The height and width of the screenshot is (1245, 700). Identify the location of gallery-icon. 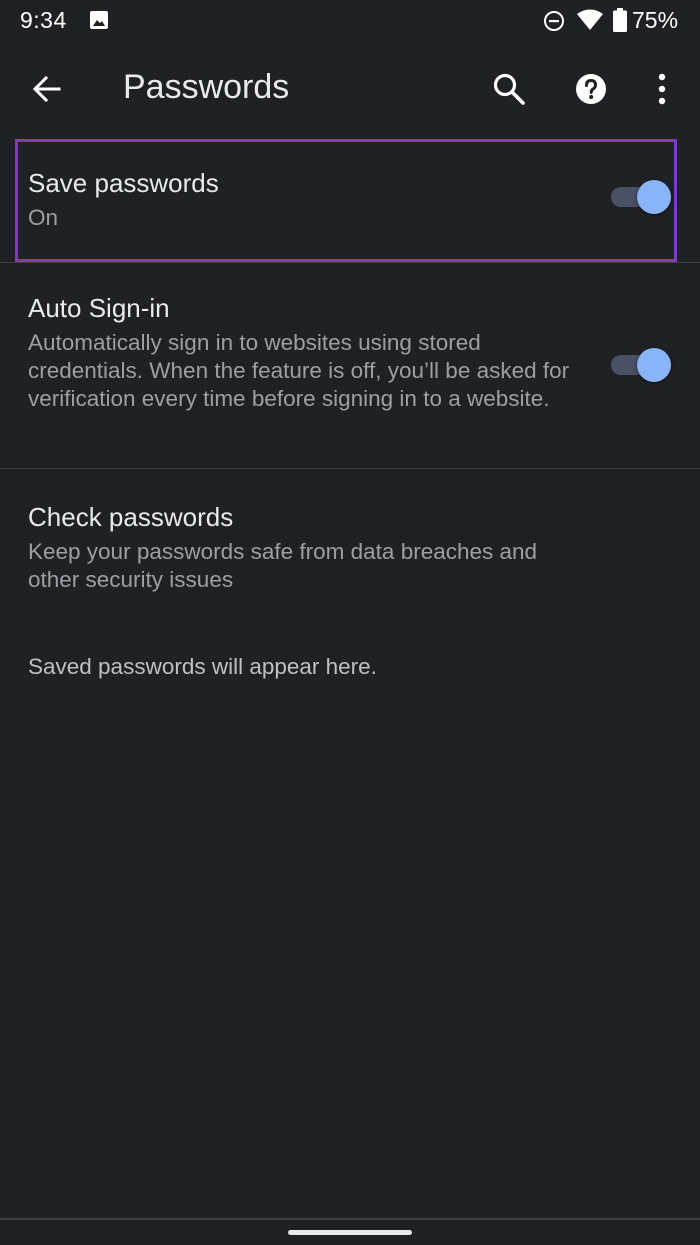
(99, 20).